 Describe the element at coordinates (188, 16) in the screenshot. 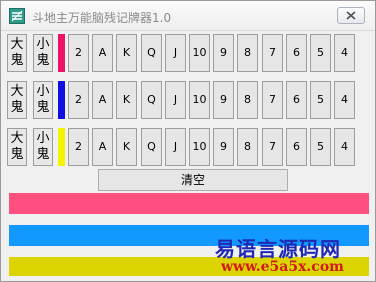

I see `title-bar: 斗地主万能脑残记牌器1.0` at that location.